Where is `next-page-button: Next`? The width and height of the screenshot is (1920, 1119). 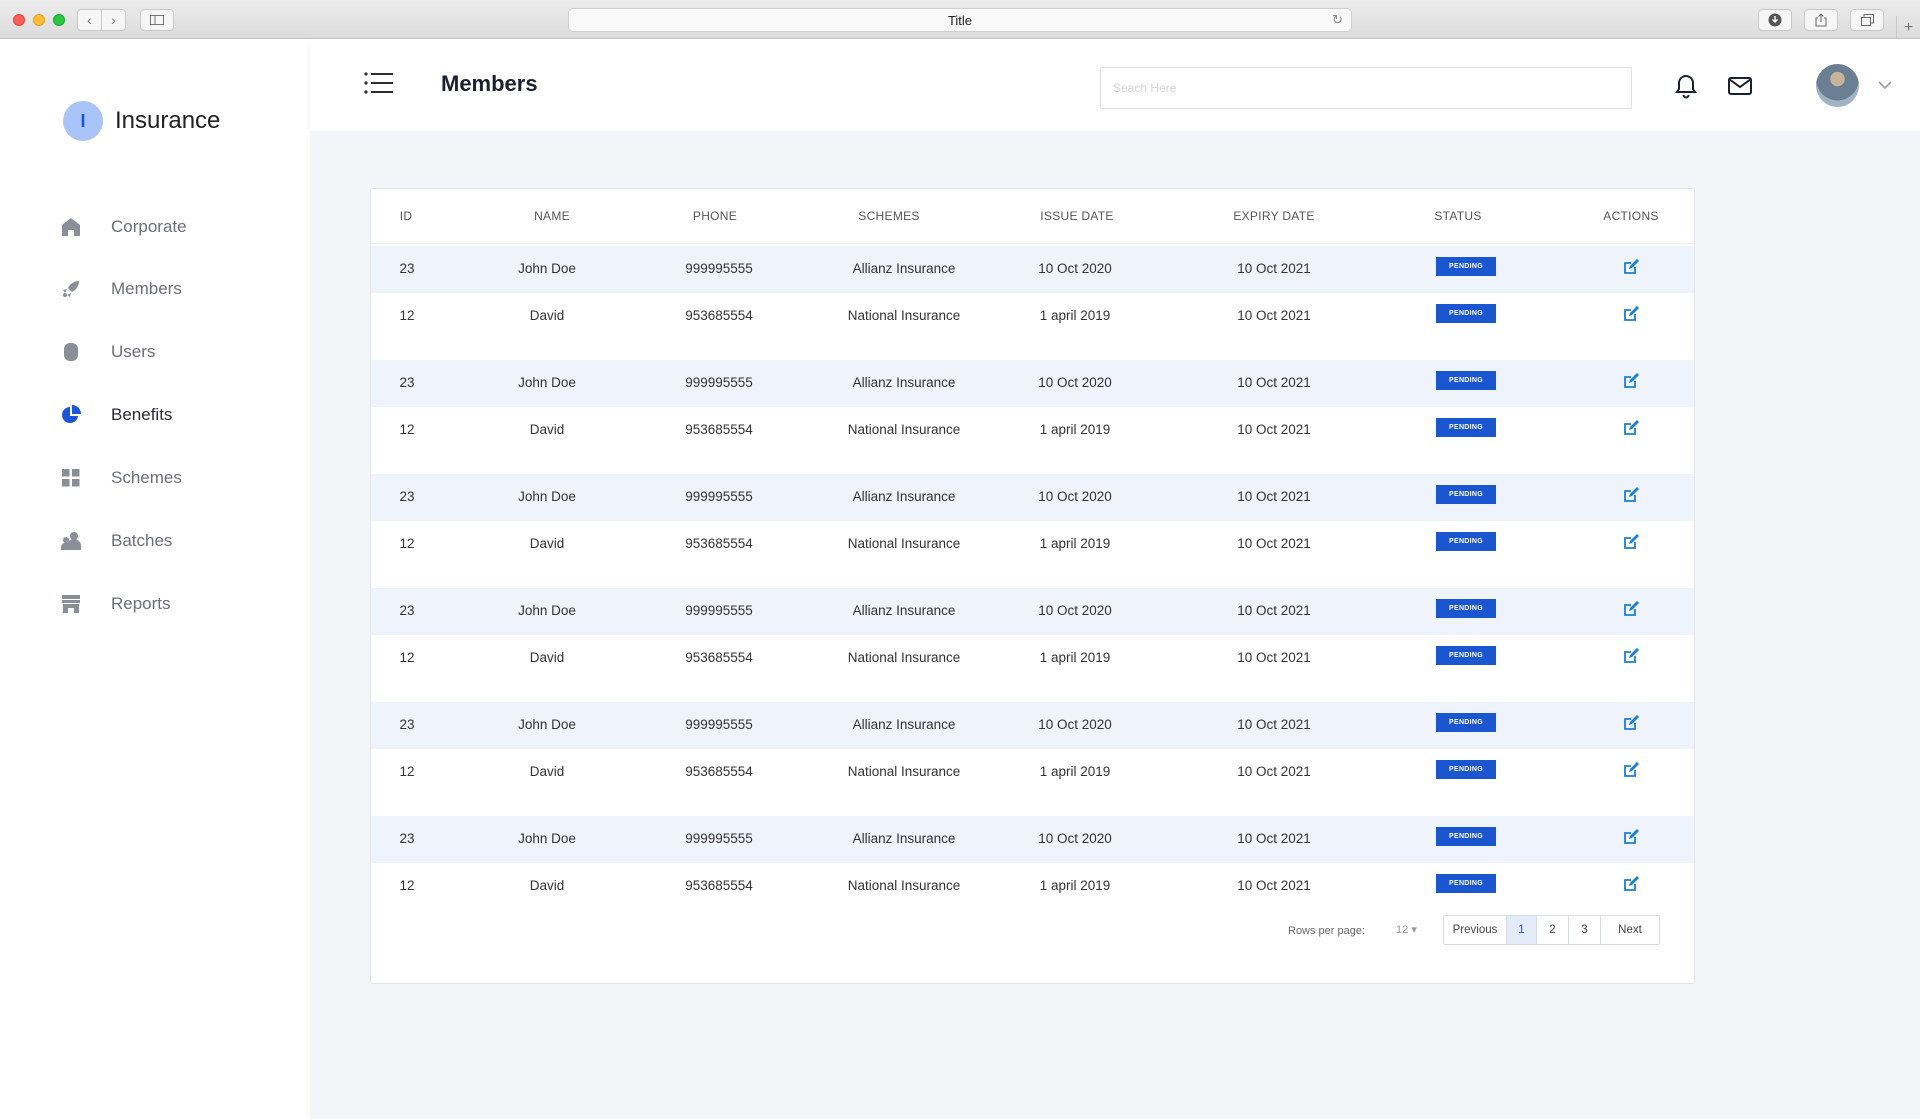
next-page-button: Next is located at coordinates (1630, 930).